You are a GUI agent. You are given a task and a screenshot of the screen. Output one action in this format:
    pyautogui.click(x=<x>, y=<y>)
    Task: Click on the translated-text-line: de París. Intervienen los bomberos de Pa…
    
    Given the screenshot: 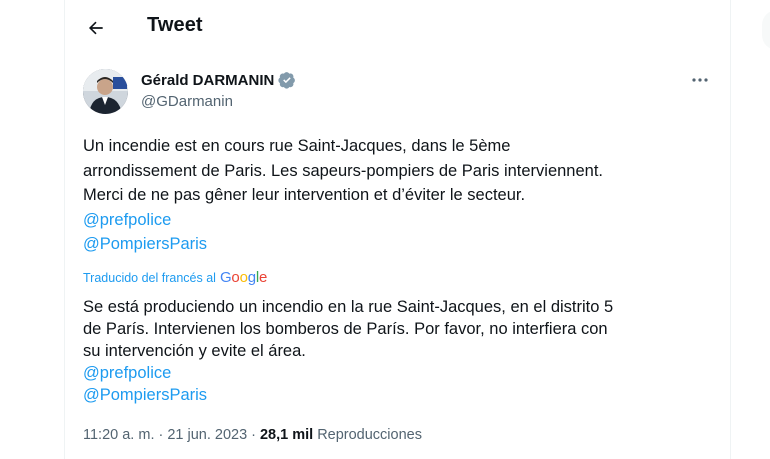 What is the action you would take?
    pyautogui.click(x=345, y=329)
    